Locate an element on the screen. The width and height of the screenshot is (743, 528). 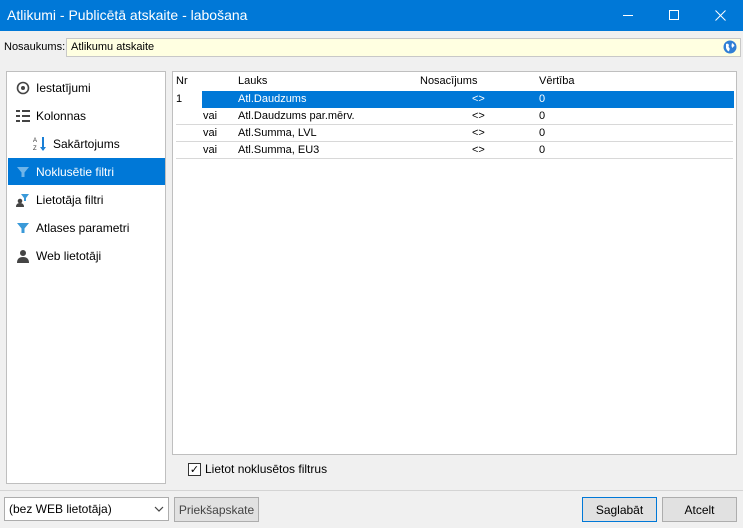
sidebar-item-sorting: AZ Sakārtojums is located at coordinates (86, 143).